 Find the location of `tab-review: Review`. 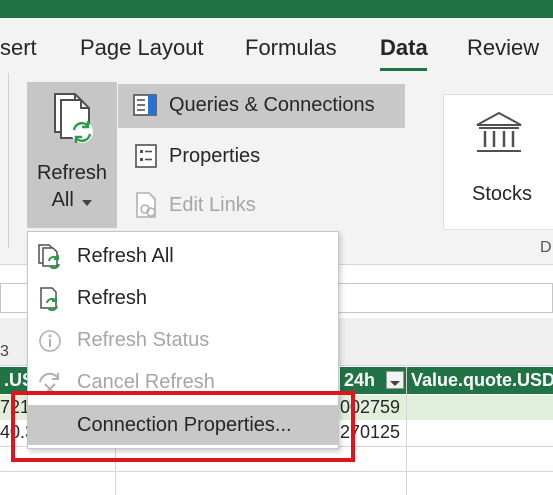

tab-review: Review is located at coordinates (503, 48).